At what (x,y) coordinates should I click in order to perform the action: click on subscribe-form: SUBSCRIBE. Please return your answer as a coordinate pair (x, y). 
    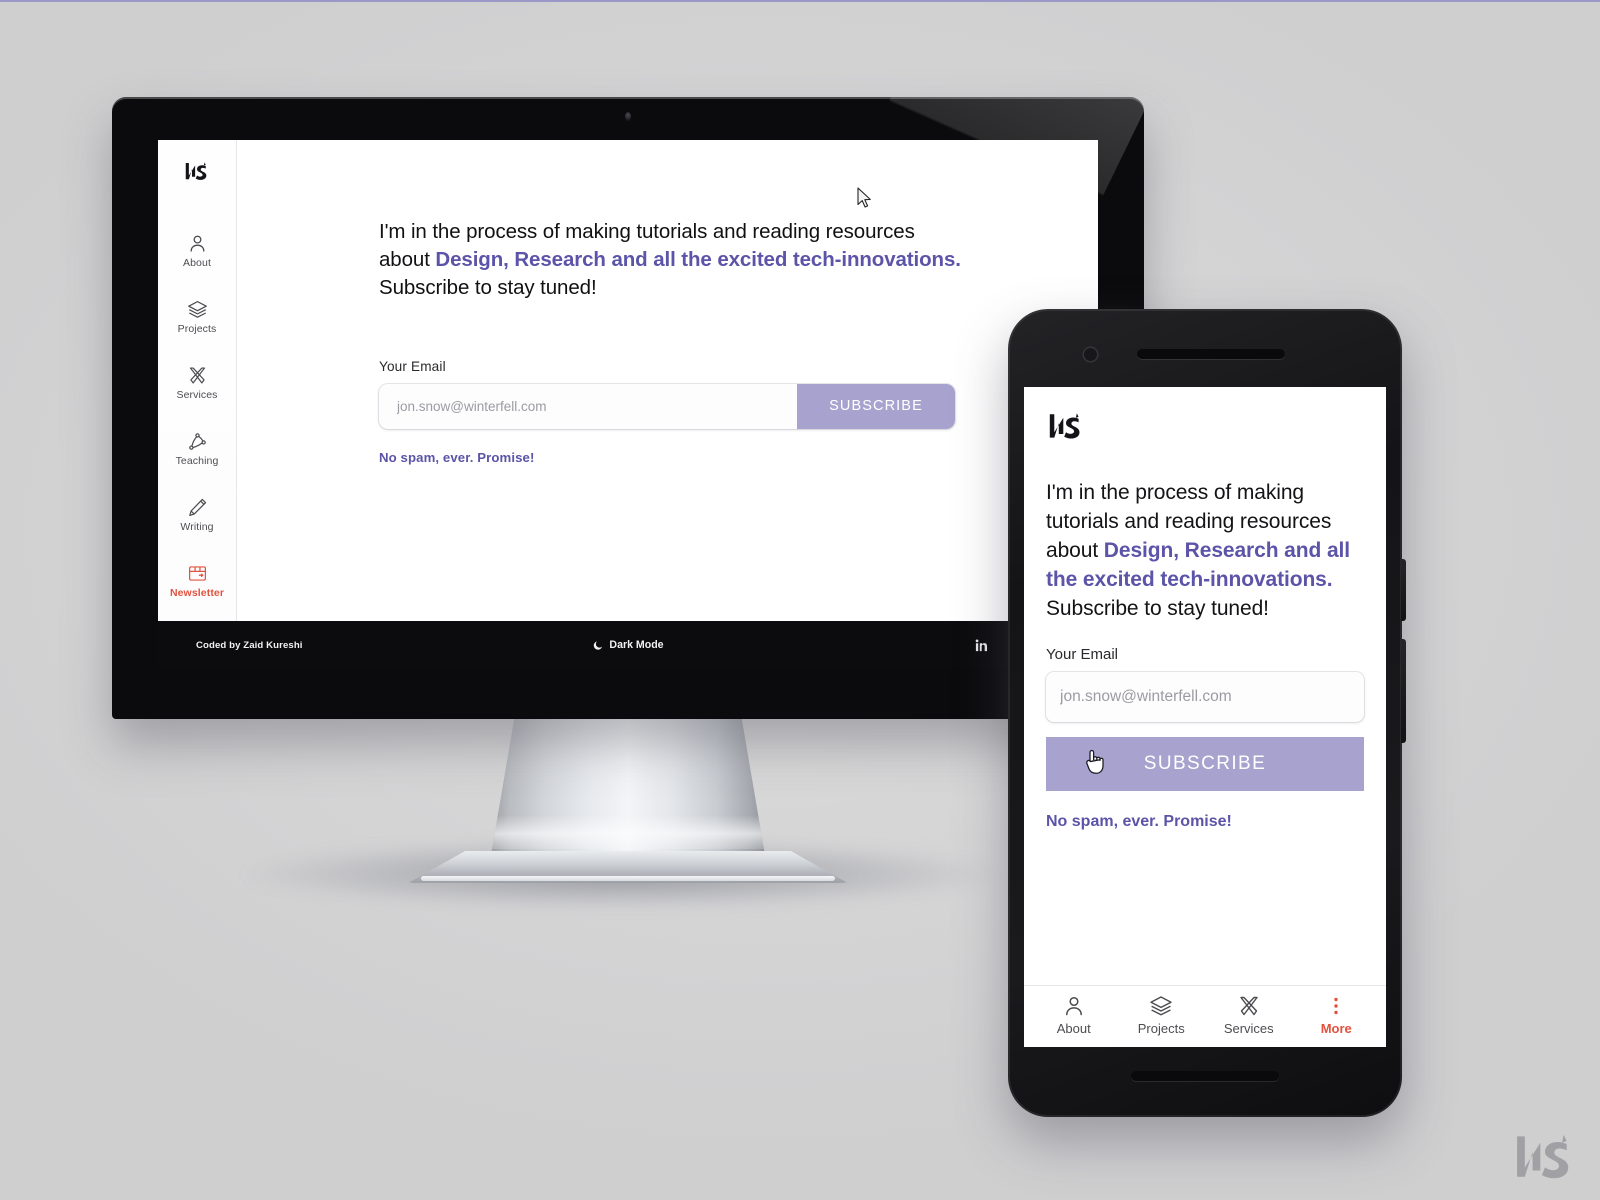
    Looking at the image, I should click on (667, 406).